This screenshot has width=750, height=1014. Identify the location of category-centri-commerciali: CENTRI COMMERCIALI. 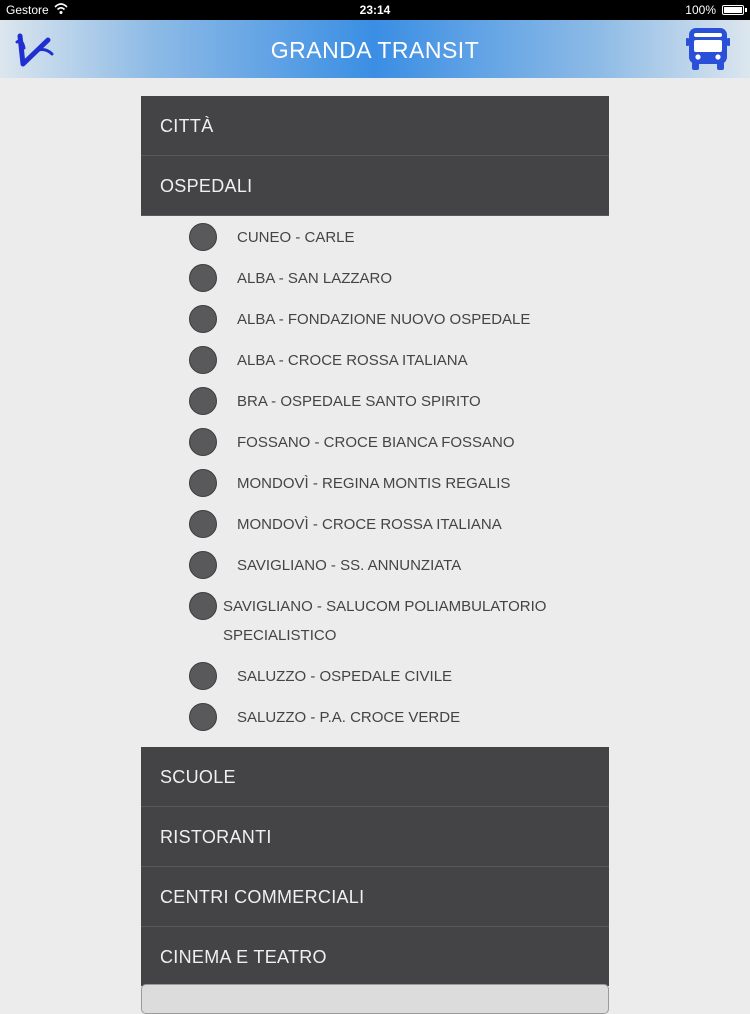
(375, 897).